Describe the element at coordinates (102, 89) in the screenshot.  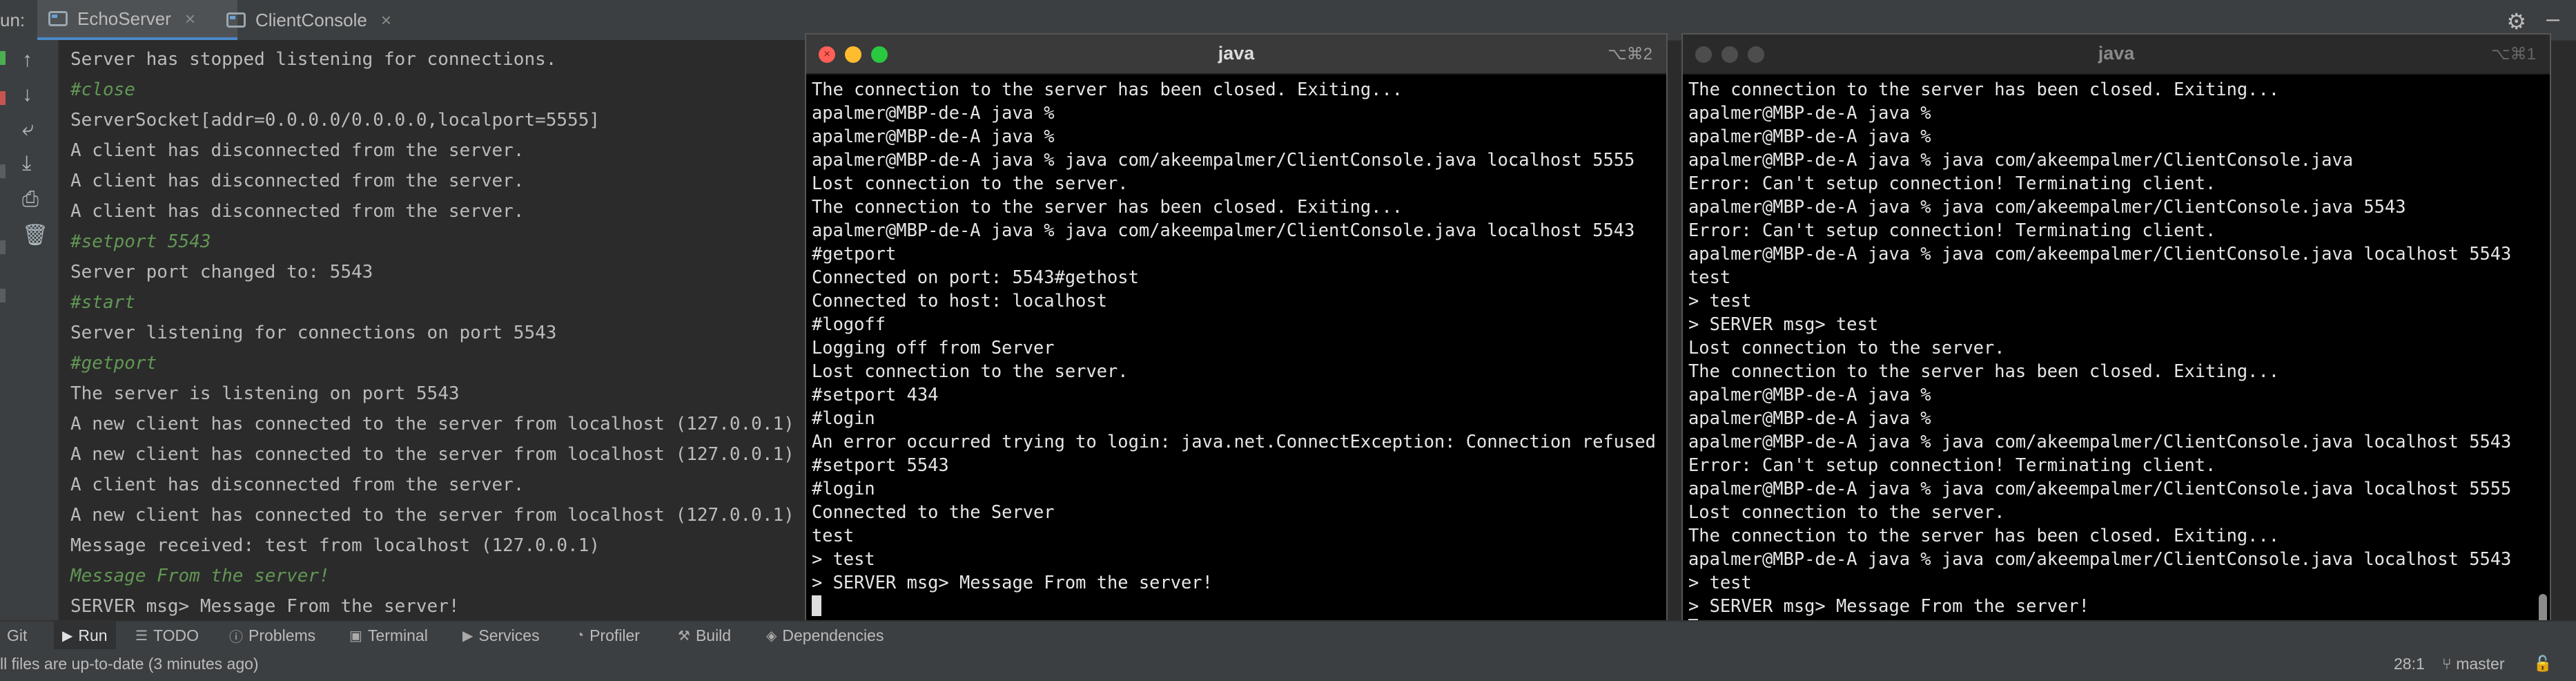
I see `console-command-line: #close` at that location.